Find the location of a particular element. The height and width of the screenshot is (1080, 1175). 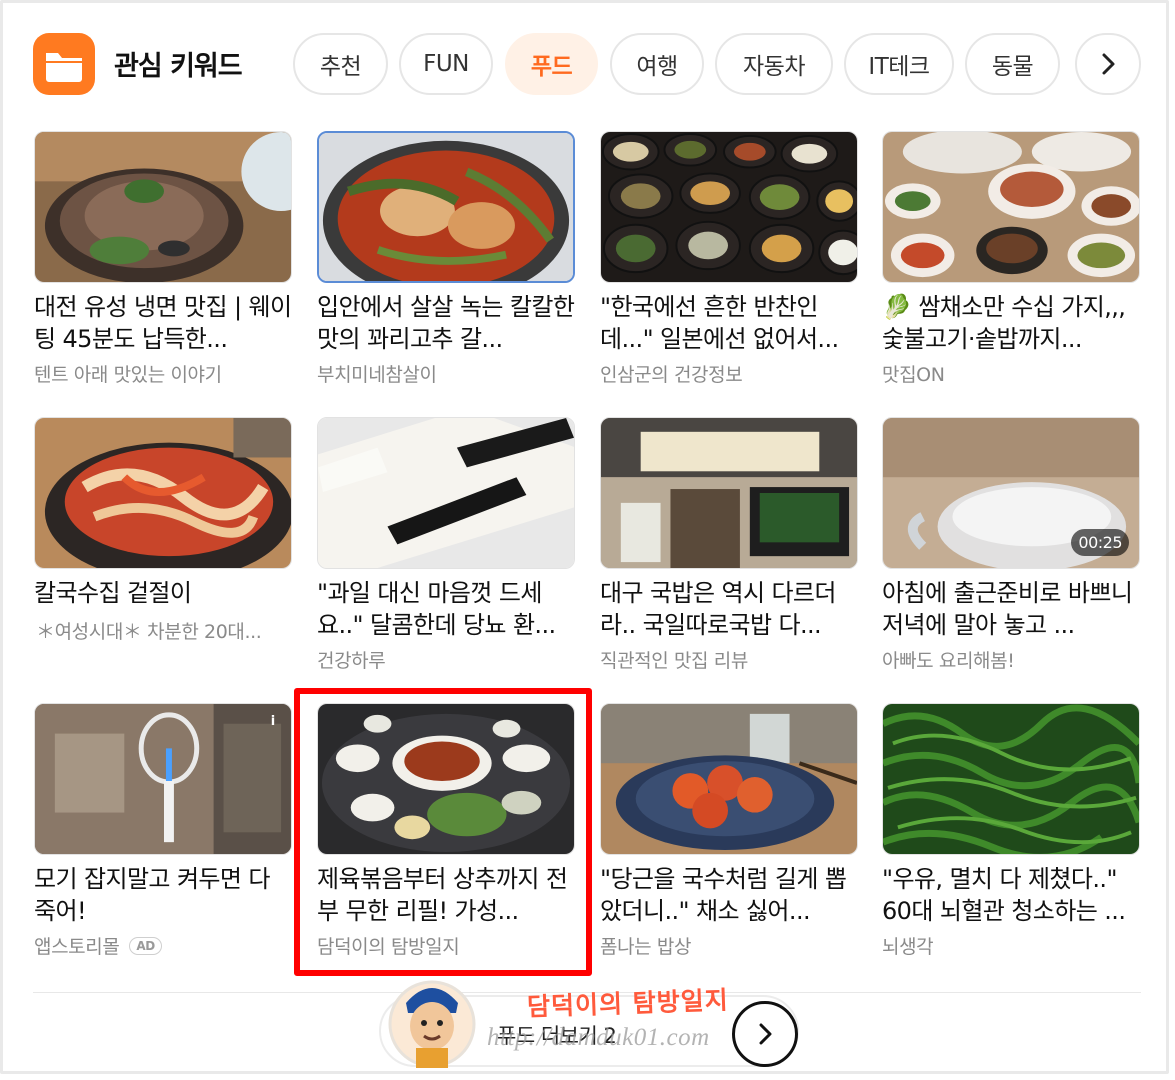

tab-car: 자동차 is located at coordinates (774, 64).